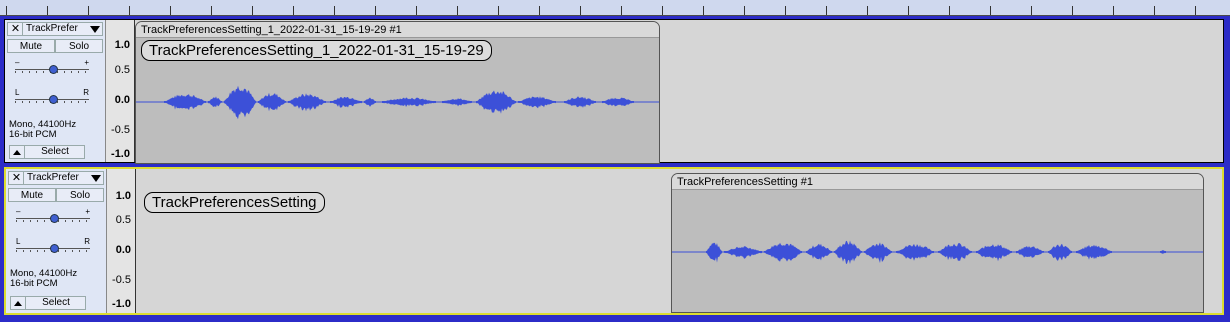 The height and width of the screenshot is (322, 1230). Describe the element at coordinates (937, 182) in the screenshot. I see `clip-title: TrackPreferencesSetting #1` at that location.